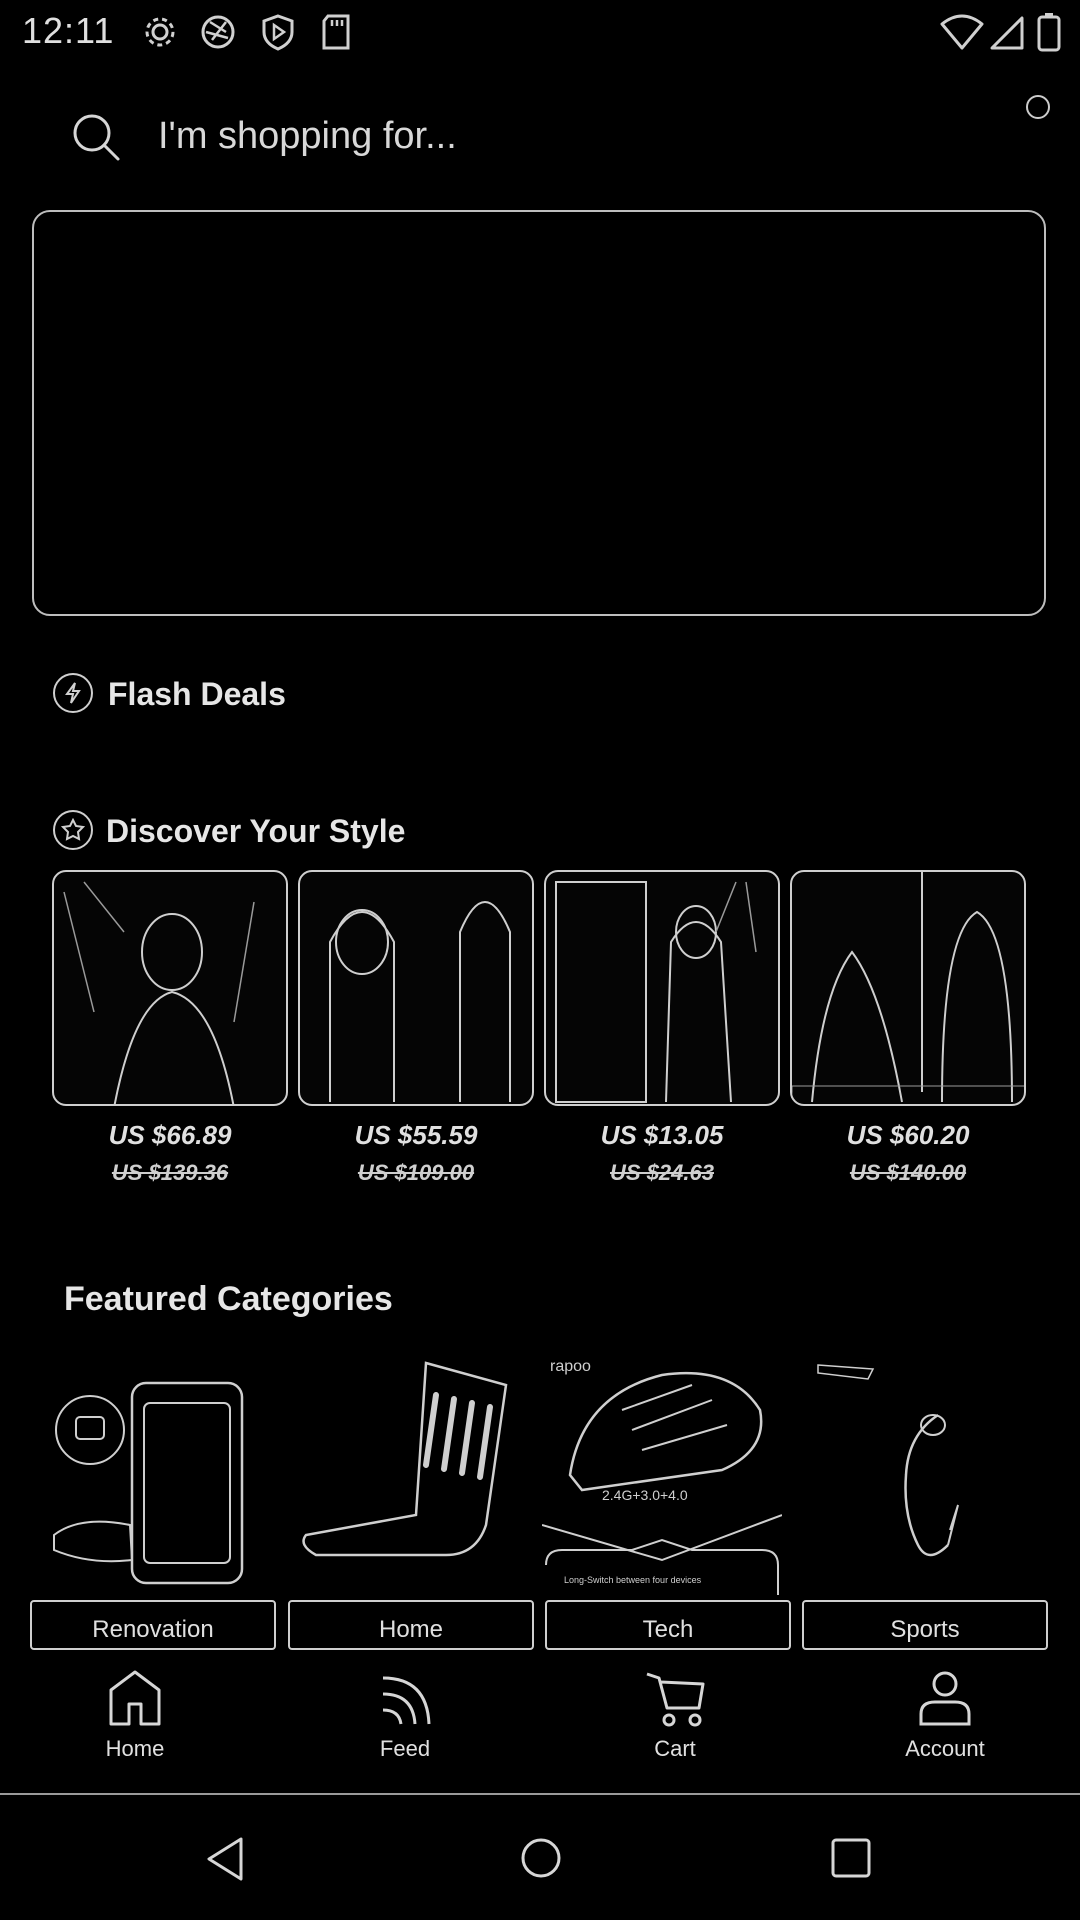 Image resolution: width=1080 pixels, height=1920 pixels. I want to click on nav-cart-label: Cart, so click(675, 1748).